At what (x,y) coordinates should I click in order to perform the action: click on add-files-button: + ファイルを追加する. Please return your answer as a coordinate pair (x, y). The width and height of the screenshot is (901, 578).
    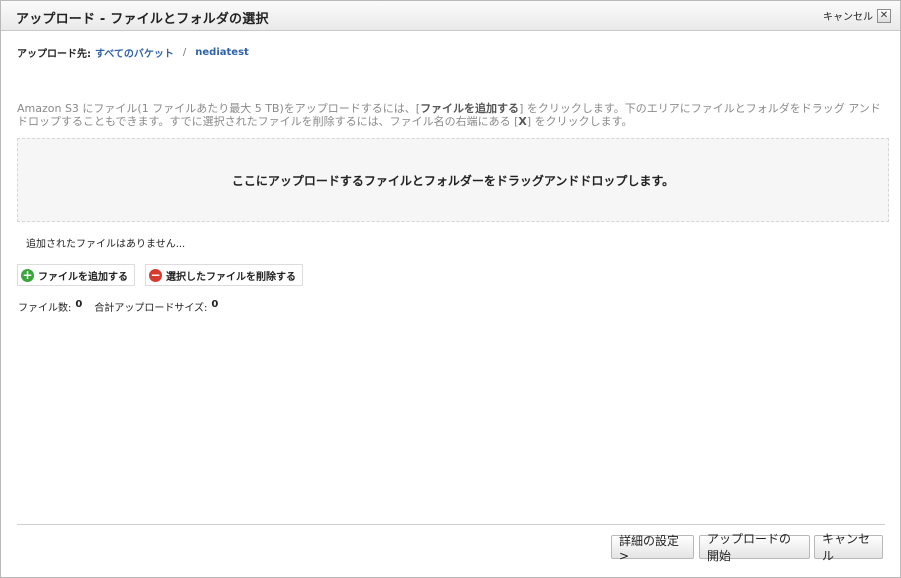
    Looking at the image, I should click on (76, 275).